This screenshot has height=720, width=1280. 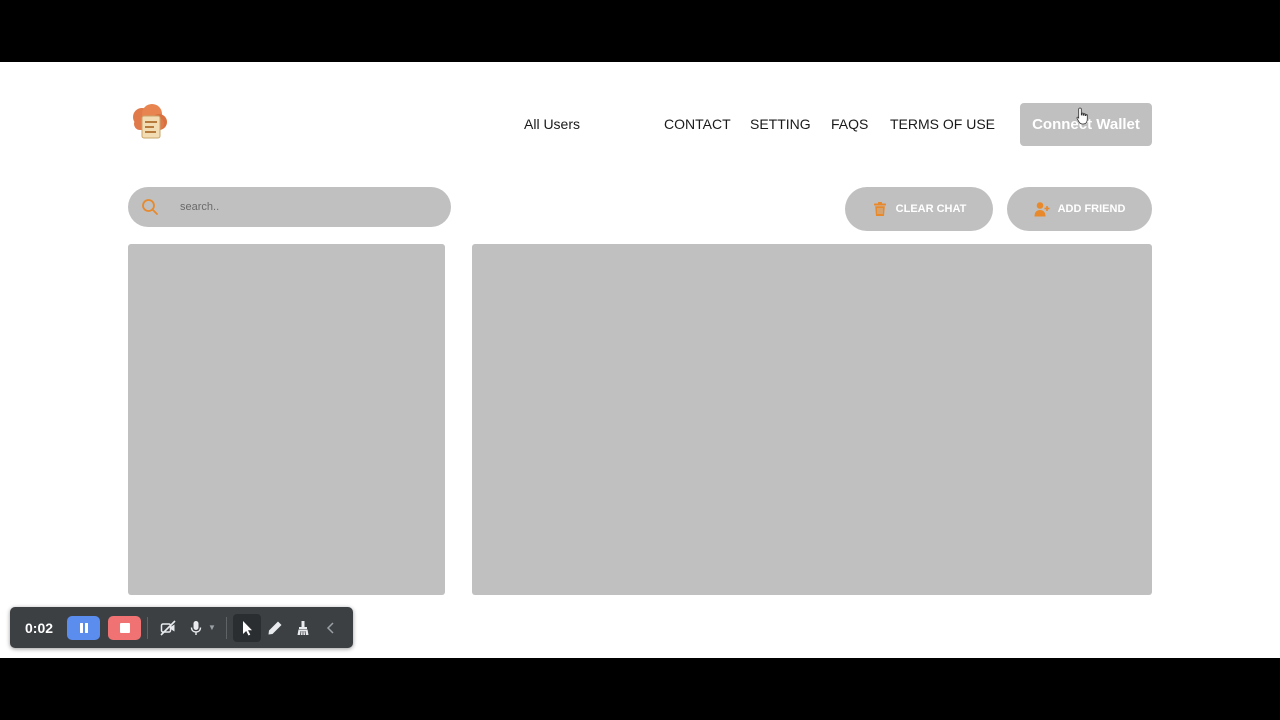 I want to click on pause-recording-button, so click(x=83, y=627).